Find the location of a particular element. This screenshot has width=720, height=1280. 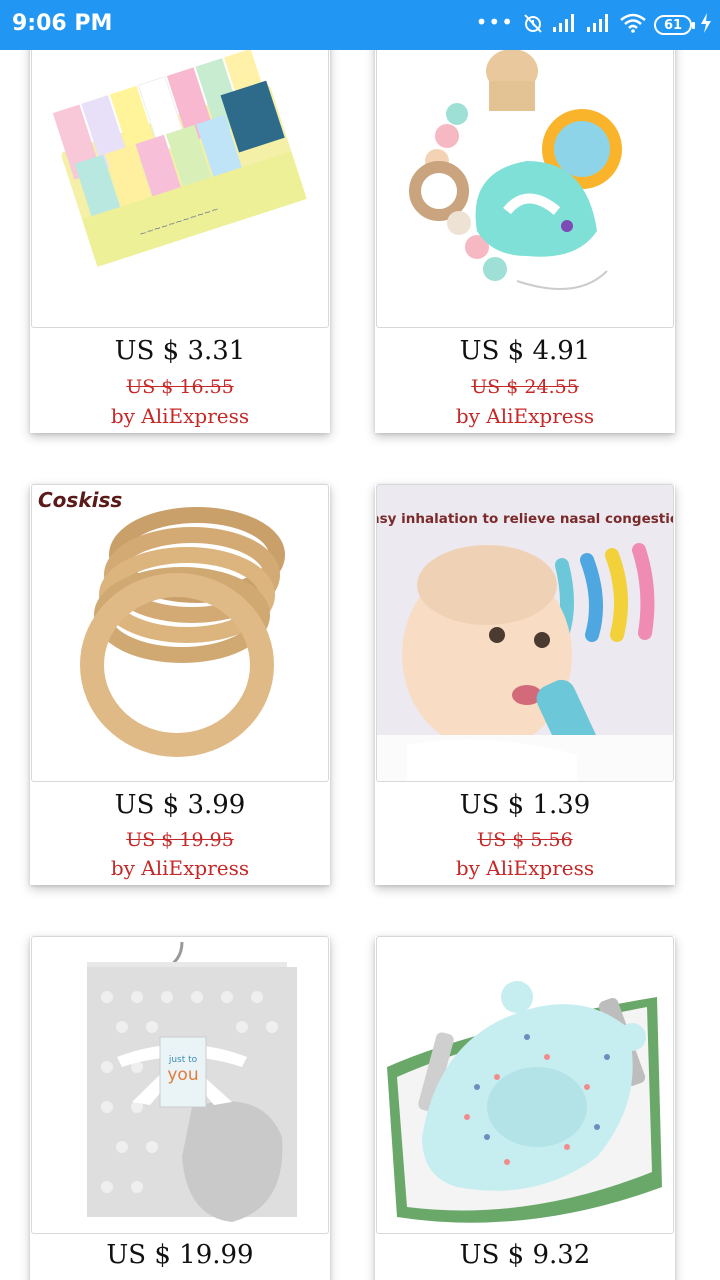

product-price: US $ 3.31 is located at coordinates (180, 351).